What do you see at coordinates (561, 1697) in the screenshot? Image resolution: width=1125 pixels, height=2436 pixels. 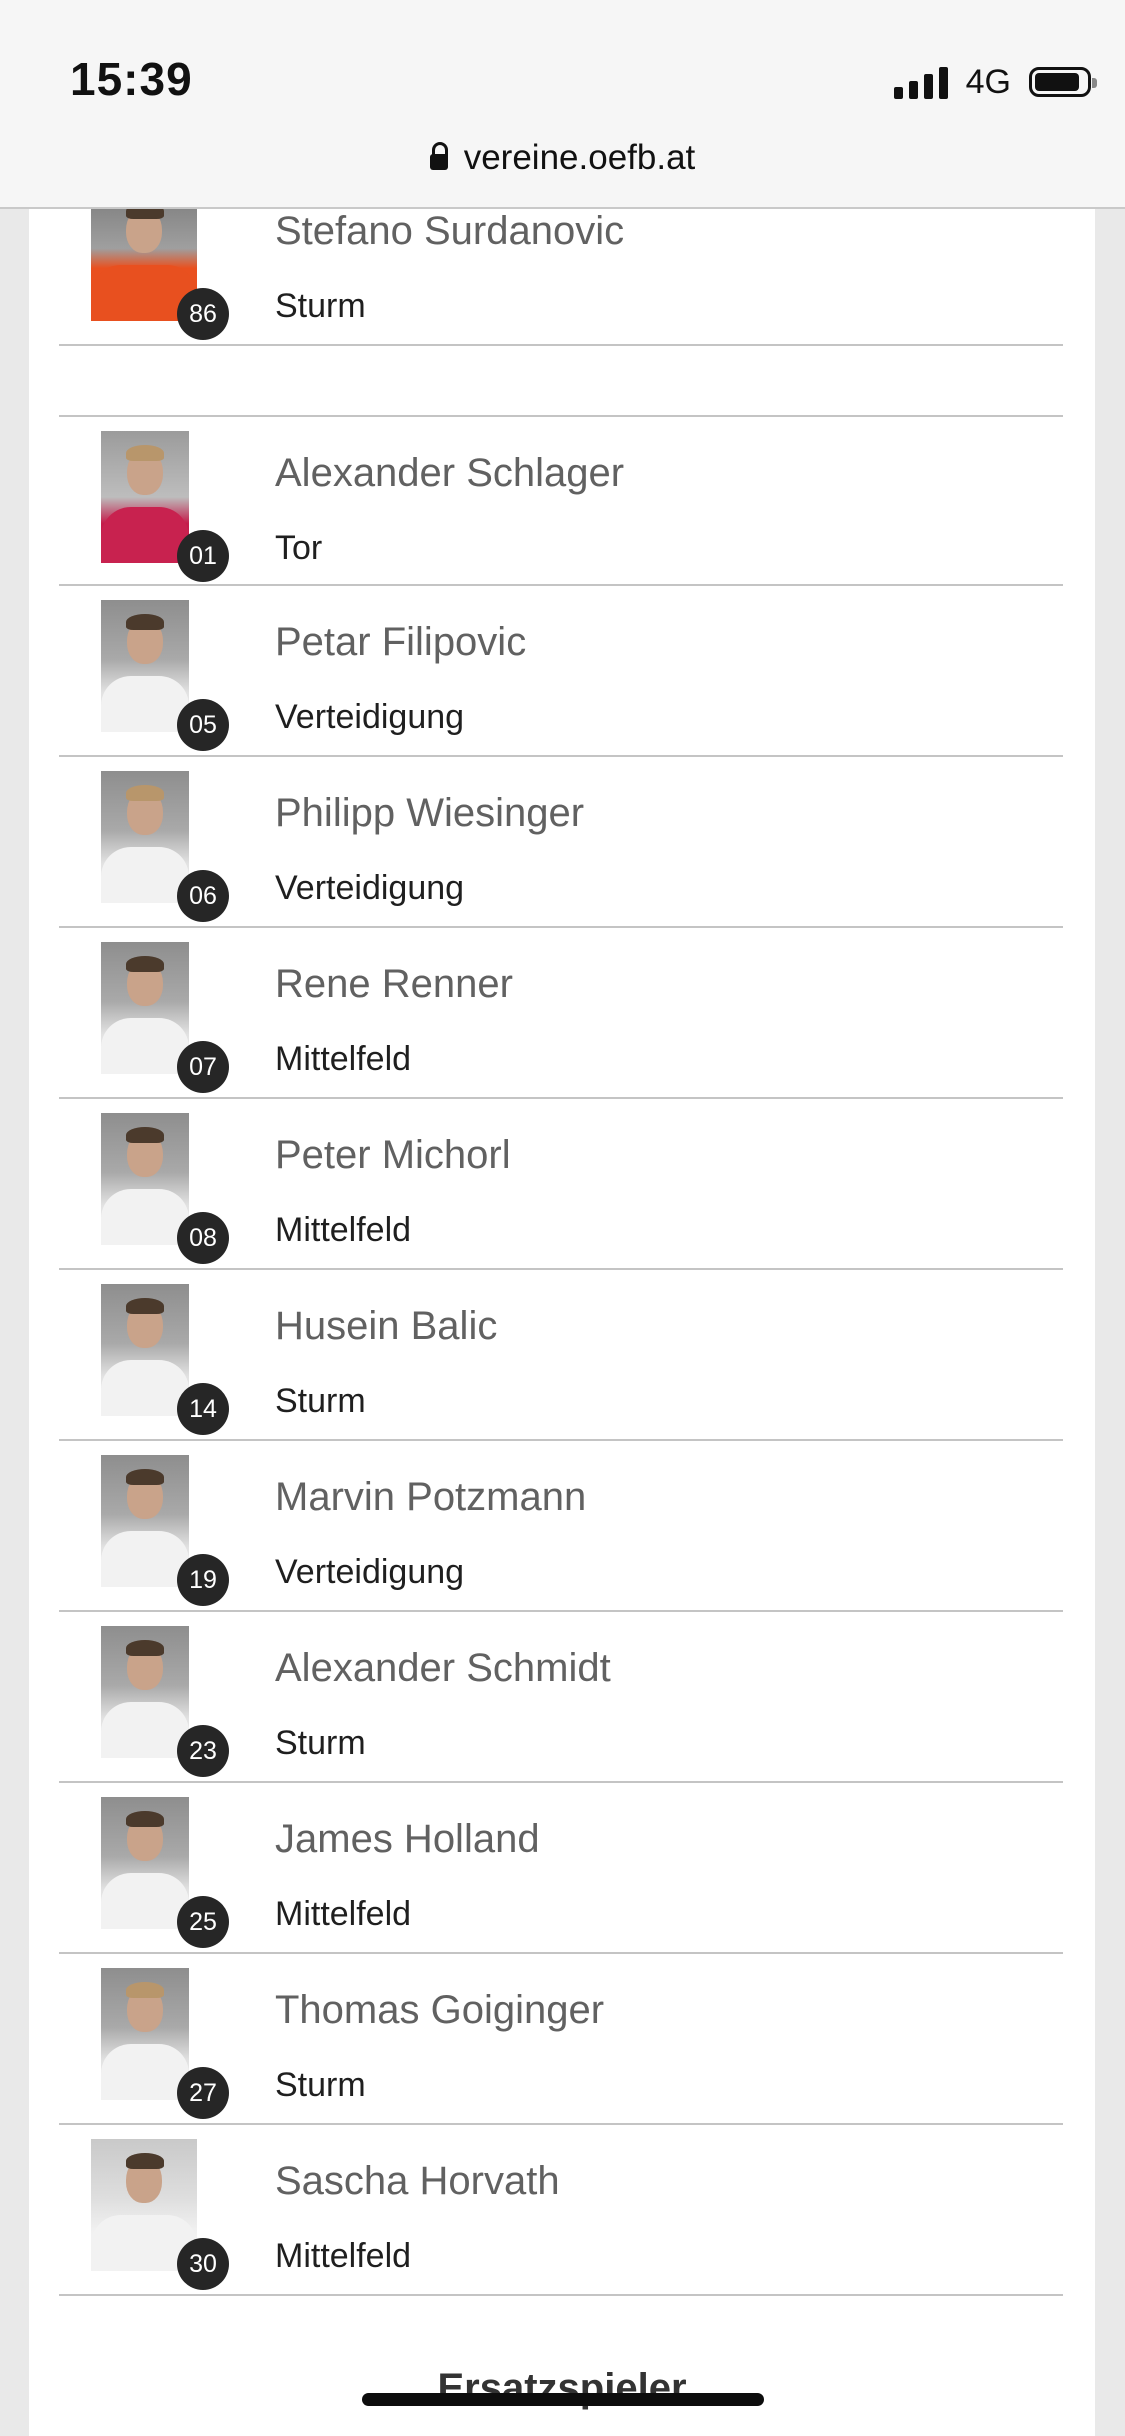 I see `player-row: 23 Alexander Schmidt Sturm` at bounding box center [561, 1697].